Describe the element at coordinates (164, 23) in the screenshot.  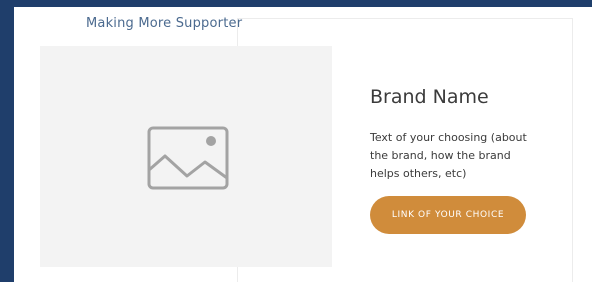
I see `section-title: Making More Supporter` at that location.